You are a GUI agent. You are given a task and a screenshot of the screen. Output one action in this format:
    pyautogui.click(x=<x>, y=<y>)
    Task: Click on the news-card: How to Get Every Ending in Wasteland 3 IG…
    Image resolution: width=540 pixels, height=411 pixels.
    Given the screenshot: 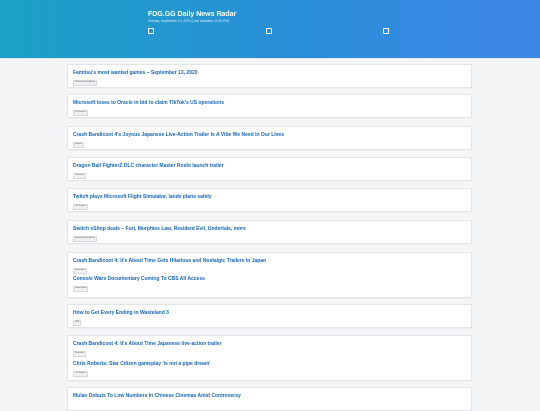 What is the action you would take?
    pyautogui.click(x=269, y=316)
    